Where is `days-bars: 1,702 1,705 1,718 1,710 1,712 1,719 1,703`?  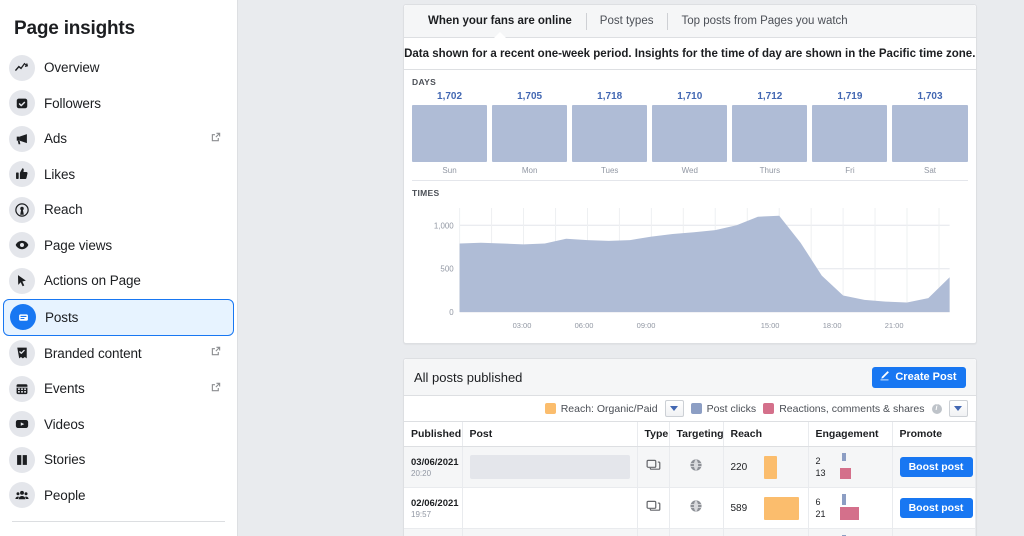
days-bars: 1,702 1,705 1,718 1,710 1,712 1,719 1,703 is located at coordinates (690, 125).